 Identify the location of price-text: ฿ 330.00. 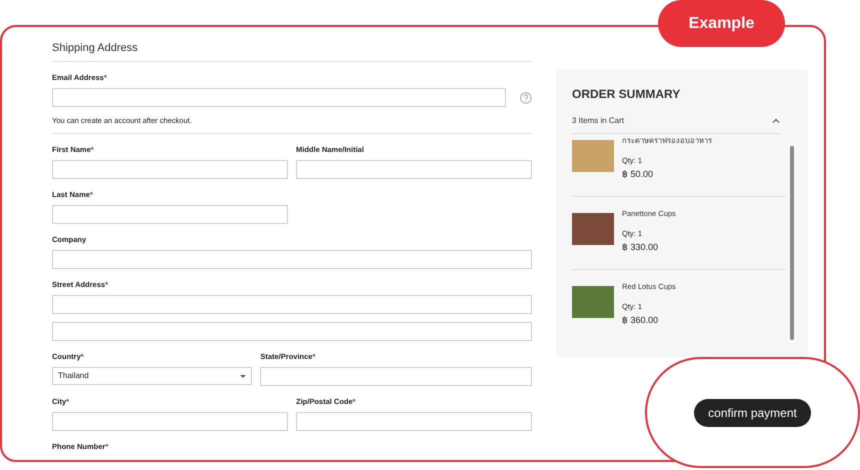
(641, 247).